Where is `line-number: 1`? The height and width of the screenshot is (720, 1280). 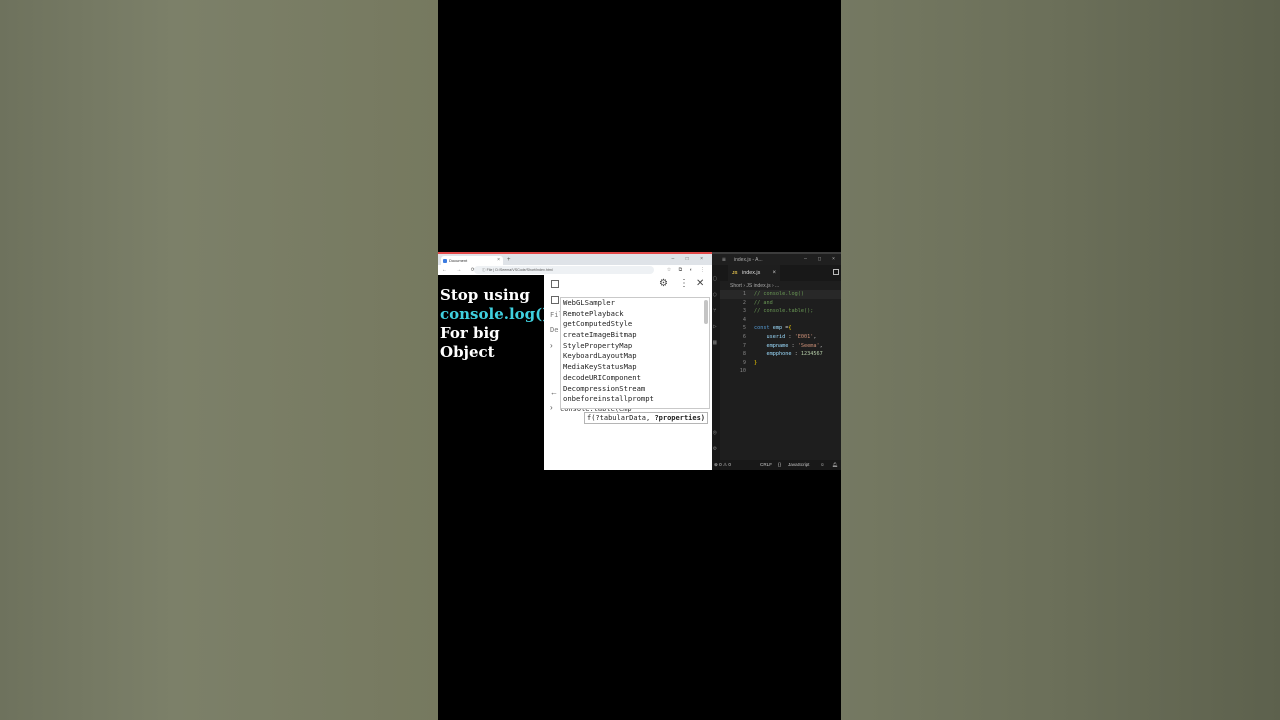 line-number: 1 is located at coordinates (744, 294).